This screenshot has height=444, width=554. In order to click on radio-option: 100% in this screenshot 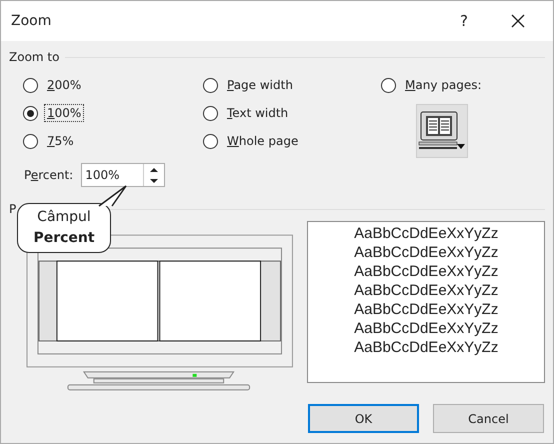, I will do `click(113, 113)`.